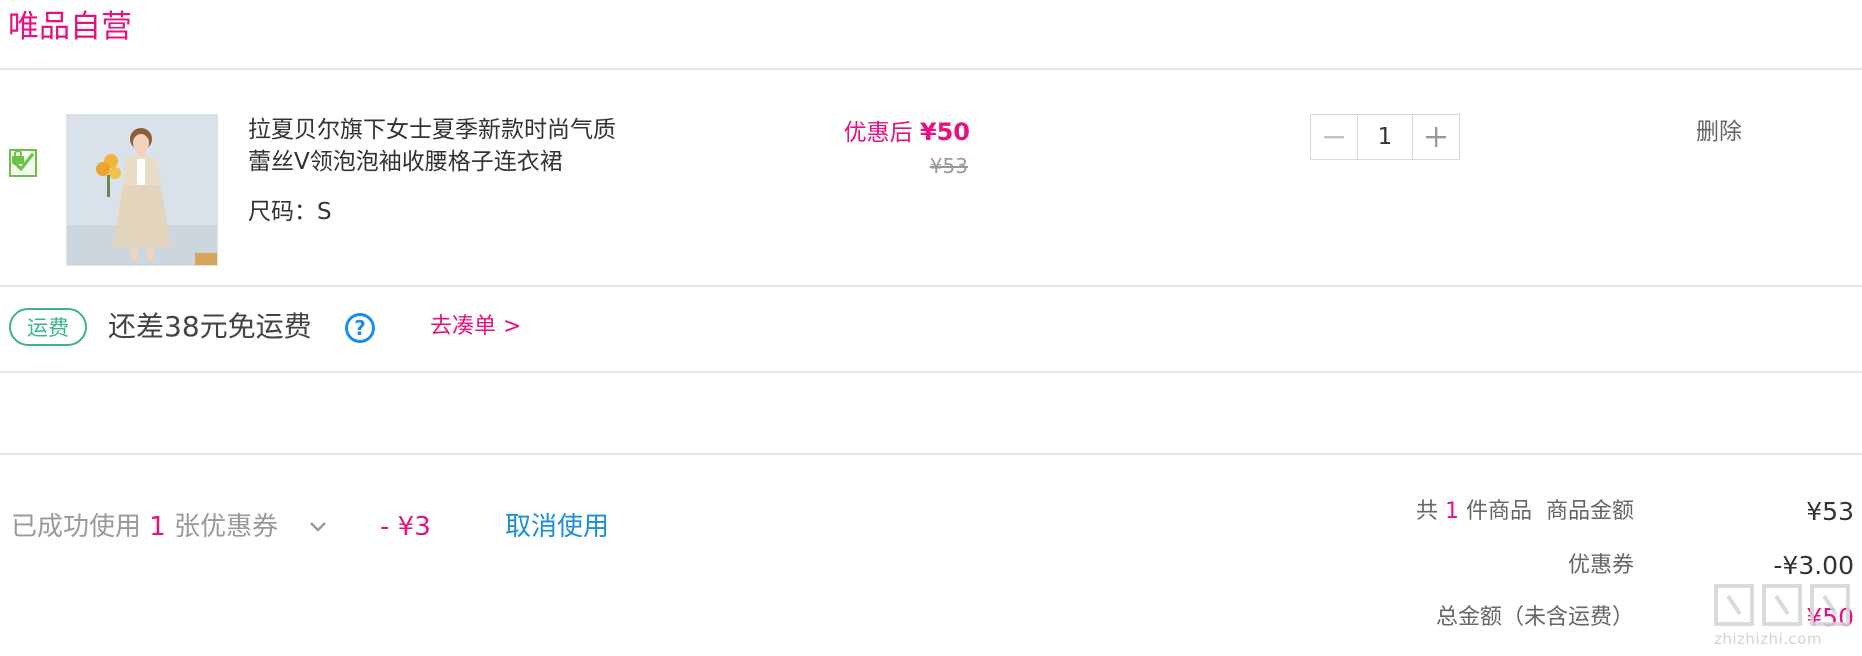 Image resolution: width=1862 pixels, height=656 pixels. Describe the element at coordinates (475, 327) in the screenshot. I see `add-on-link: 去凑单 >` at that location.